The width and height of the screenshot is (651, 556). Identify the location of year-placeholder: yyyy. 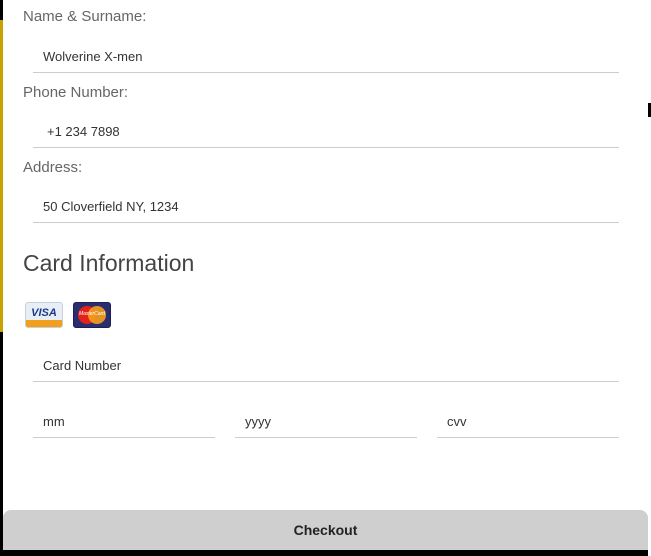
(258, 421).